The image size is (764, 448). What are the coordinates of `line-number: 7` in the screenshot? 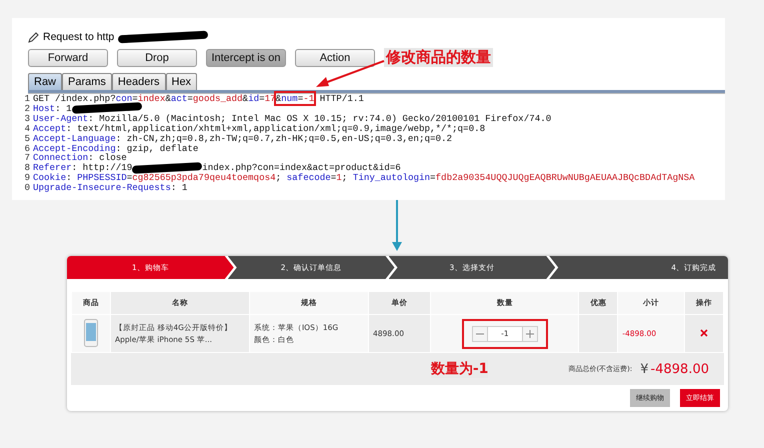 It's located at (26, 158).